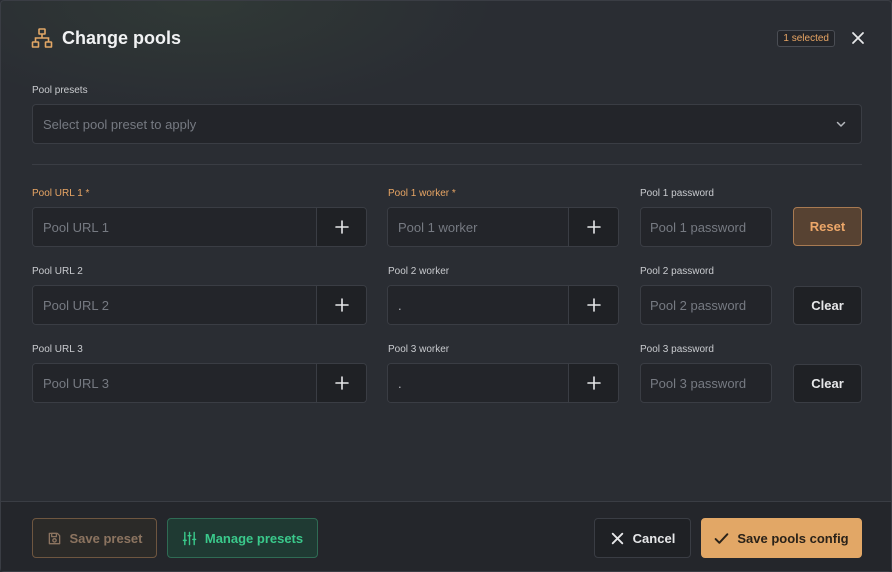 The width and height of the screenshot is (892, 572). What do you see at coordinates (478, 227) in the screenshot?
I see `pool-1-worker-input: Pool 1 worker` at bounding box center [478, 227].